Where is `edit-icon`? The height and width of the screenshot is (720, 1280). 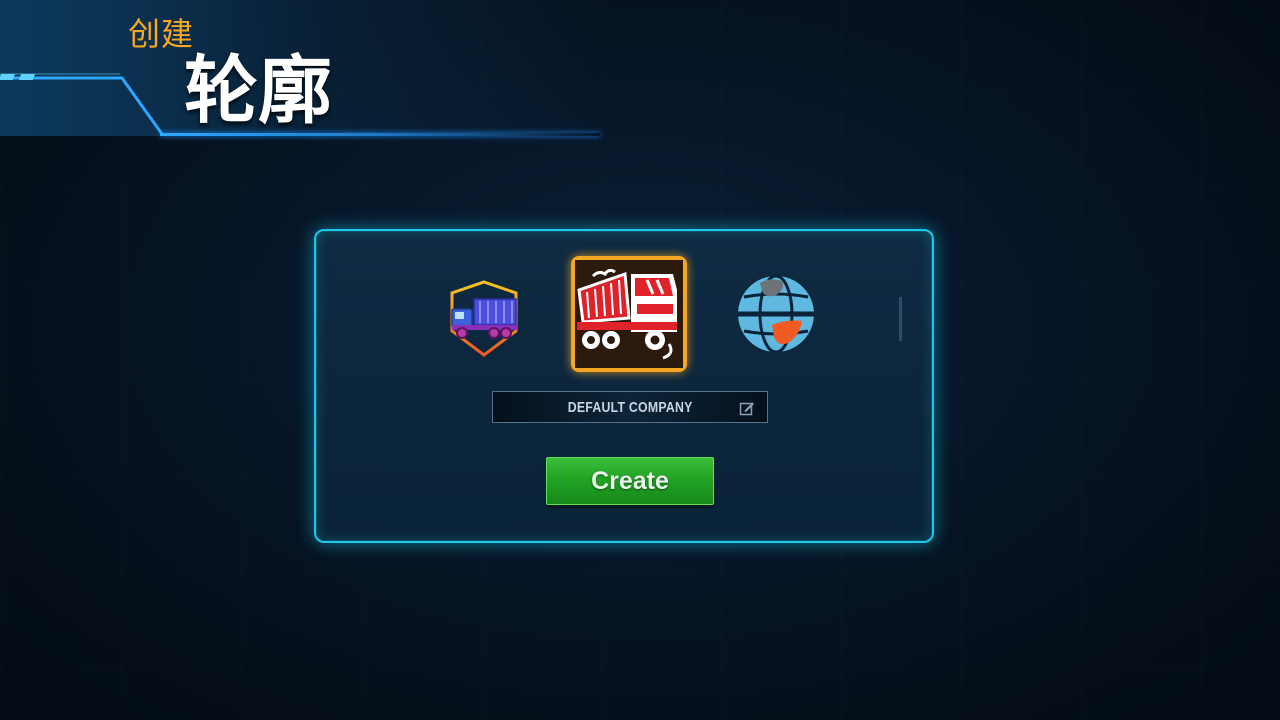 edit-icon is located at coordinates (747, 408).